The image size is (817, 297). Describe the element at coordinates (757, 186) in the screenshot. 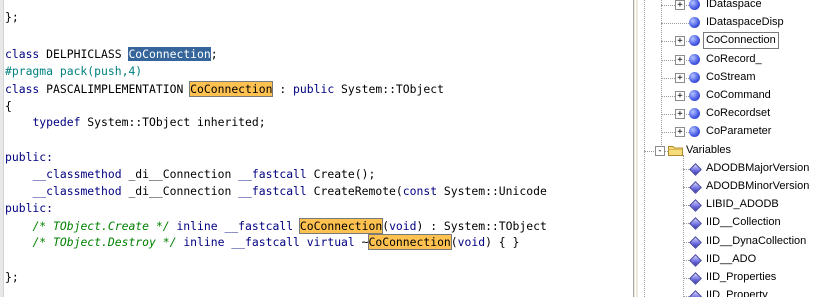

I see `tree-item-label: ADODBMinorVersion` at that location.